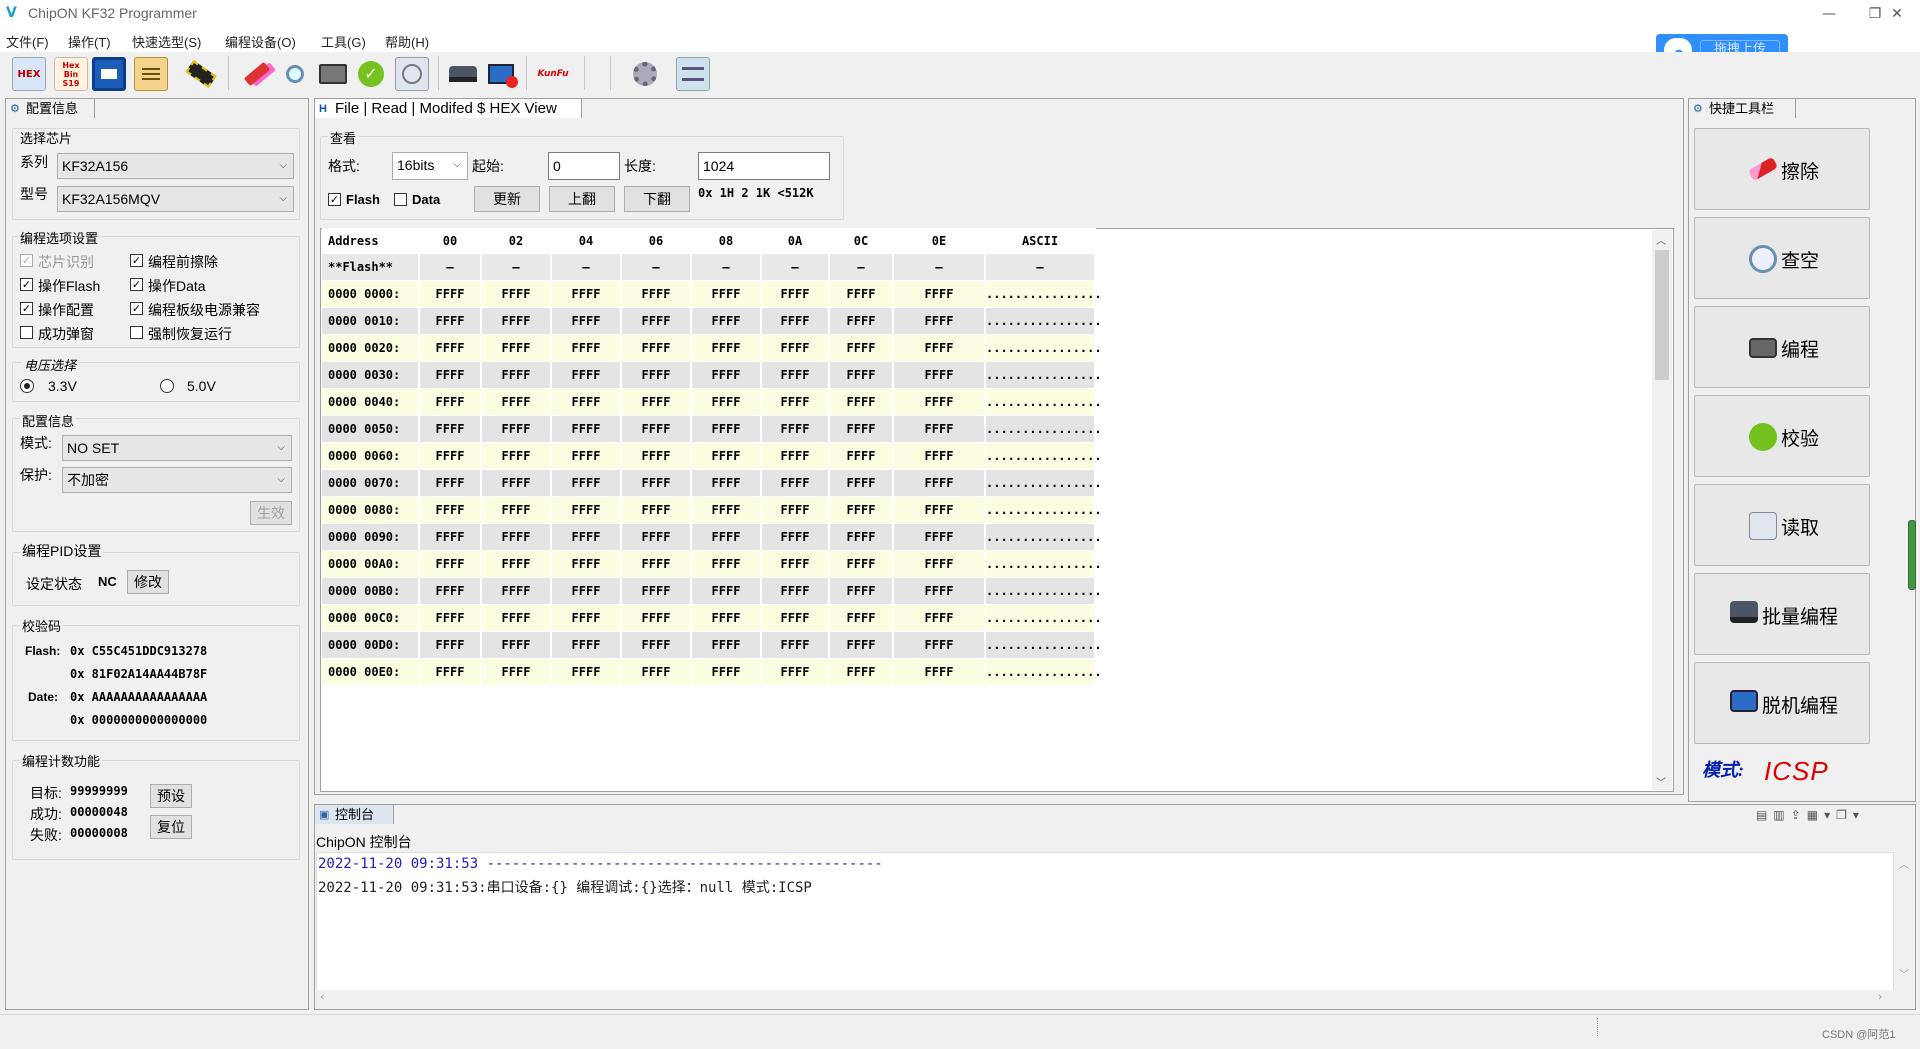  I want to click on preset-button: 预设, so click(171, 796).